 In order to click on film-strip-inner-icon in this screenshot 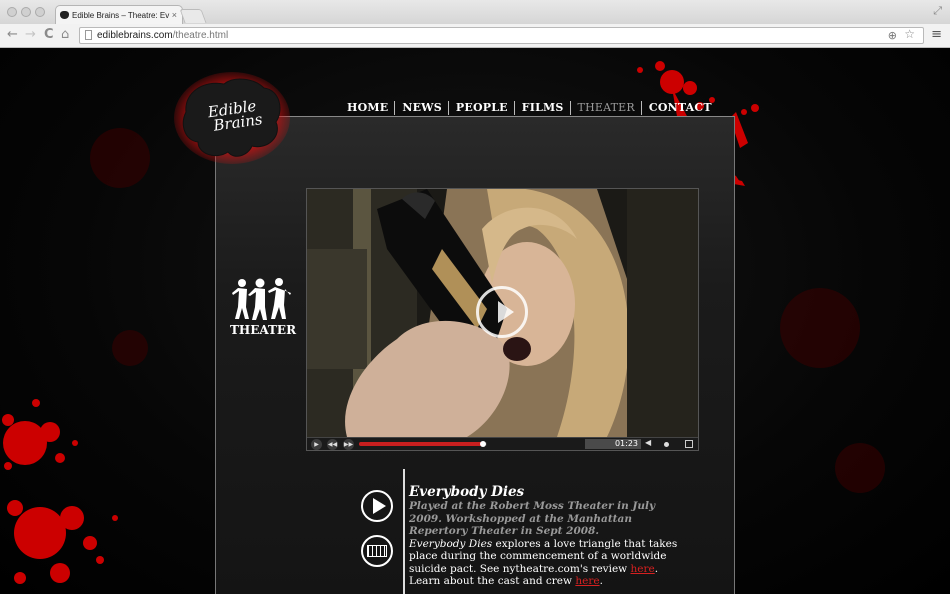, I will do `click(377, 551)`.